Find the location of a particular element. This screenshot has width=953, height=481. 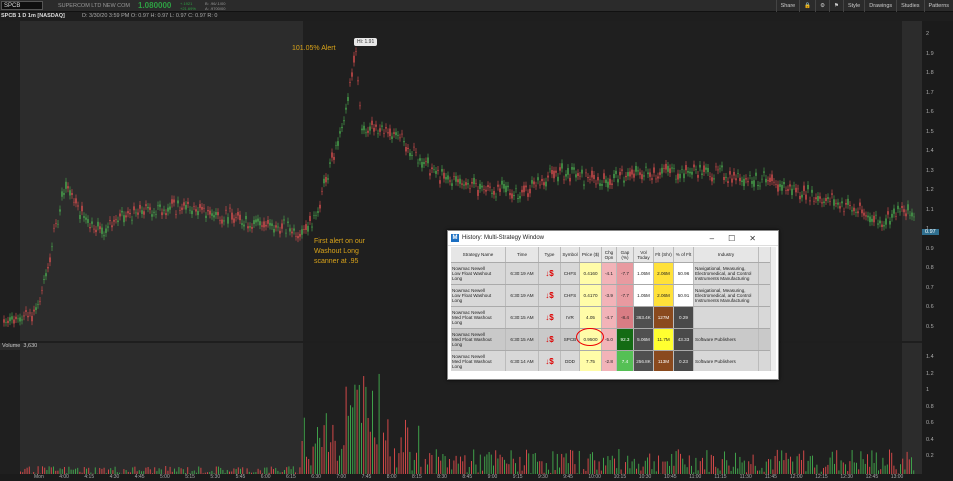

cell-flt: 2.06M is located at coordinates (664, 273).